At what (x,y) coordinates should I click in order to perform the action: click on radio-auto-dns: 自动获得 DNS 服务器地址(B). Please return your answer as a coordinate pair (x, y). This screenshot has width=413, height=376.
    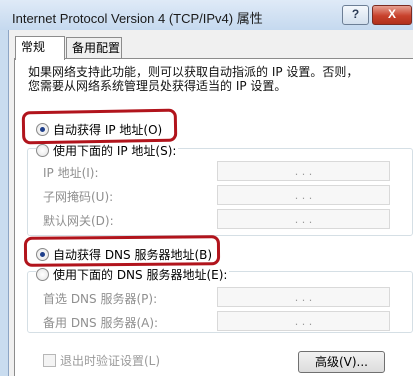
    Looking at the image, I should click on (125, 254).